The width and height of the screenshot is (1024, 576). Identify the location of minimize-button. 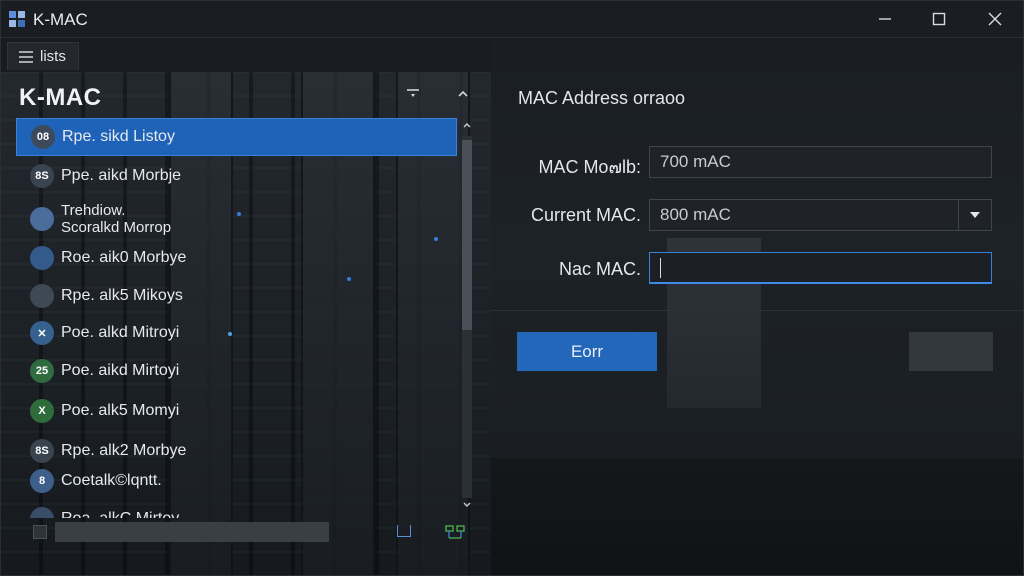
(885, 19).